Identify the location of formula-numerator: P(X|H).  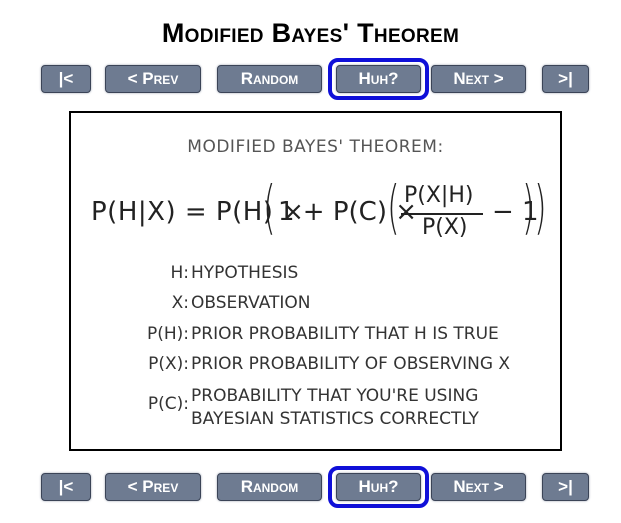
(439, 195).